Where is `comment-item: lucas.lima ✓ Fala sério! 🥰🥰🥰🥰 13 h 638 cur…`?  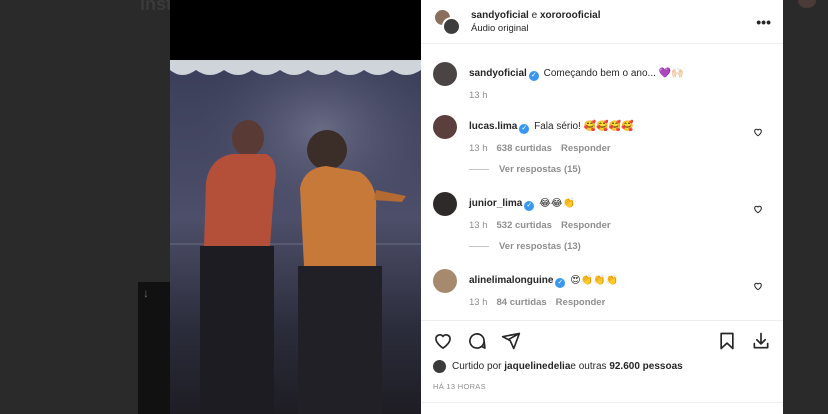
comment-item: lucas.lima ✓ Fala sério! 🥰🥰🥰🥰 13 h 638 cur… is located at coordinates (602, 134).